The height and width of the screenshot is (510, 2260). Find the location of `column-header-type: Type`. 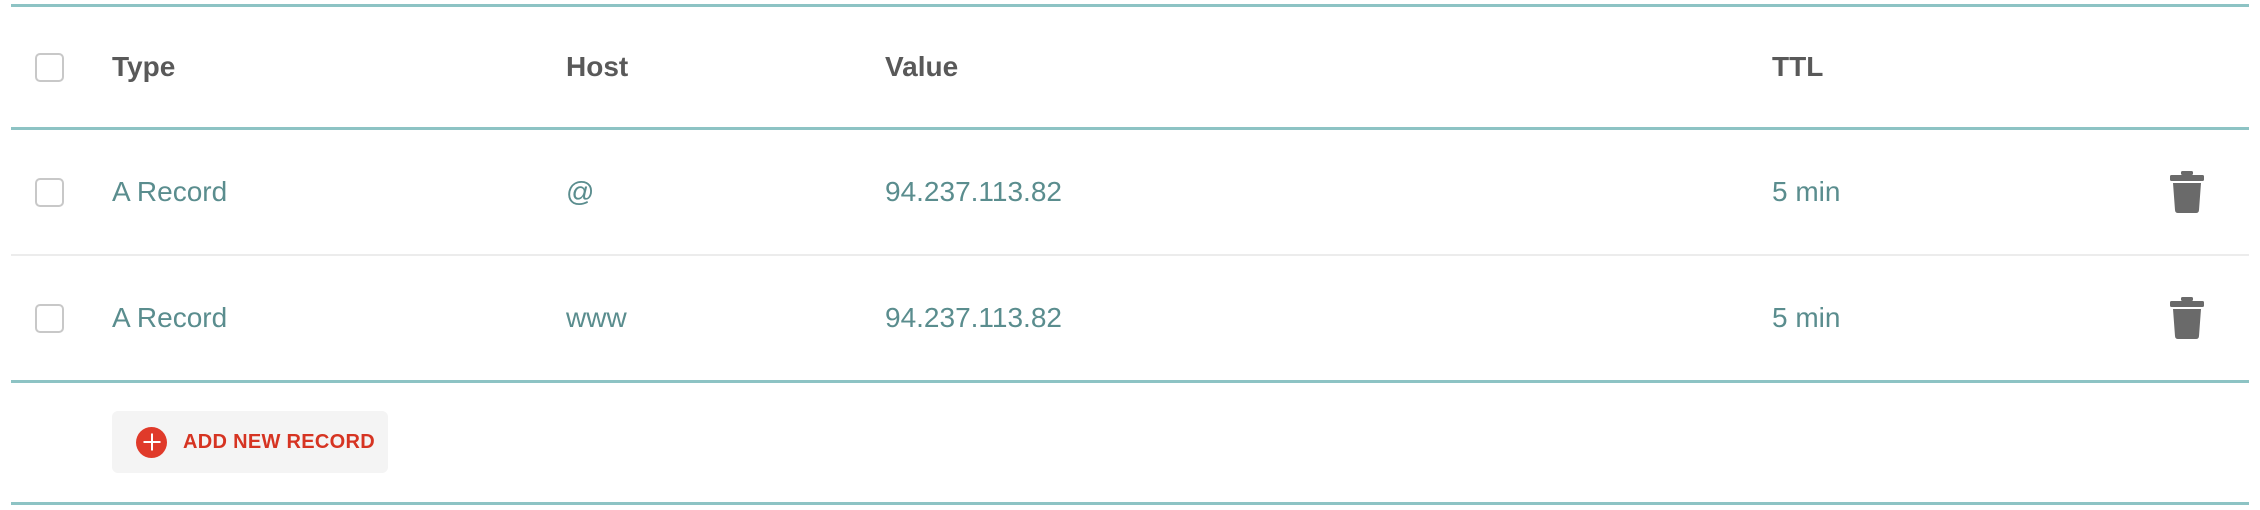

column-header-type: Type is located at coordinates (143, 67).